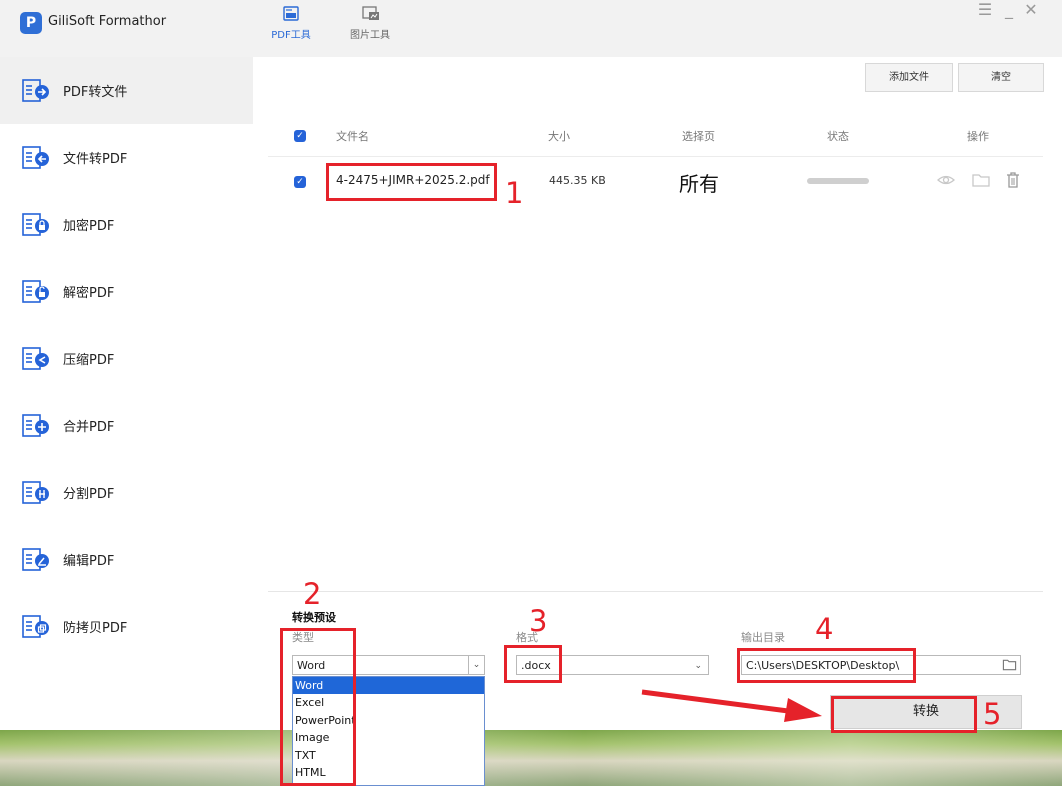 The height and width of the screenshot is (786, 1062). What do you see at coordinates (95, 628) in the screenshot?
I see `sidebar-item-label: 防拷贝PDF` at bounding box center [95, 628].